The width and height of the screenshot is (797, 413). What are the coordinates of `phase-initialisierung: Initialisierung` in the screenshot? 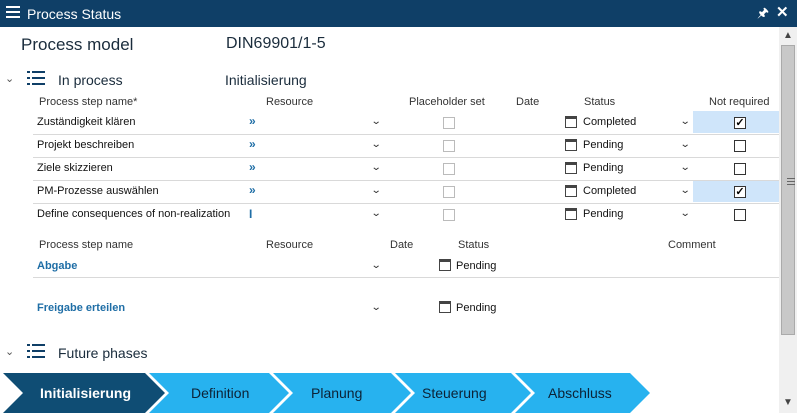 It's located at (85, 393).